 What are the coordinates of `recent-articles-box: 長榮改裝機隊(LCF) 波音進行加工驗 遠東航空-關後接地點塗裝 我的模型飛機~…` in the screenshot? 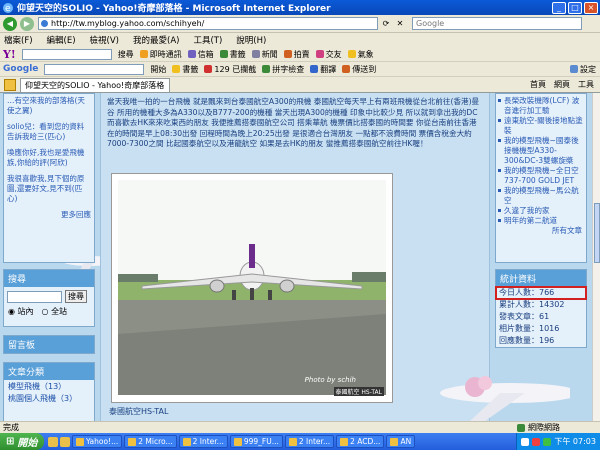 It's located at (541, 178).